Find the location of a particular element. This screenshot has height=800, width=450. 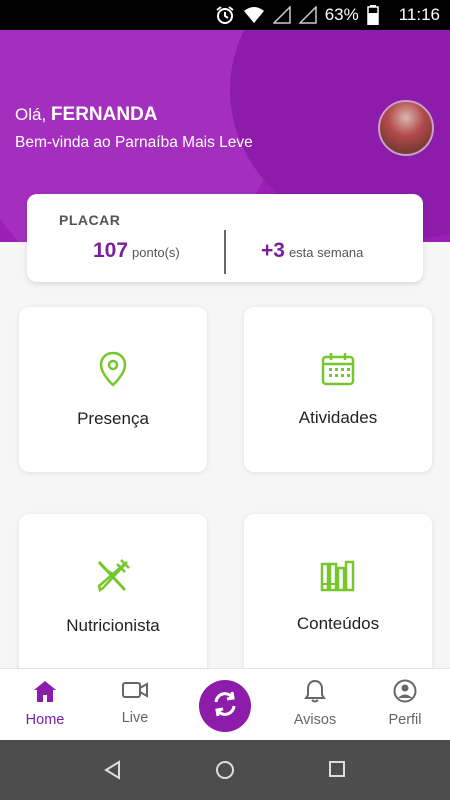

score-title: PLACAR is located at coordinates (90, 220).